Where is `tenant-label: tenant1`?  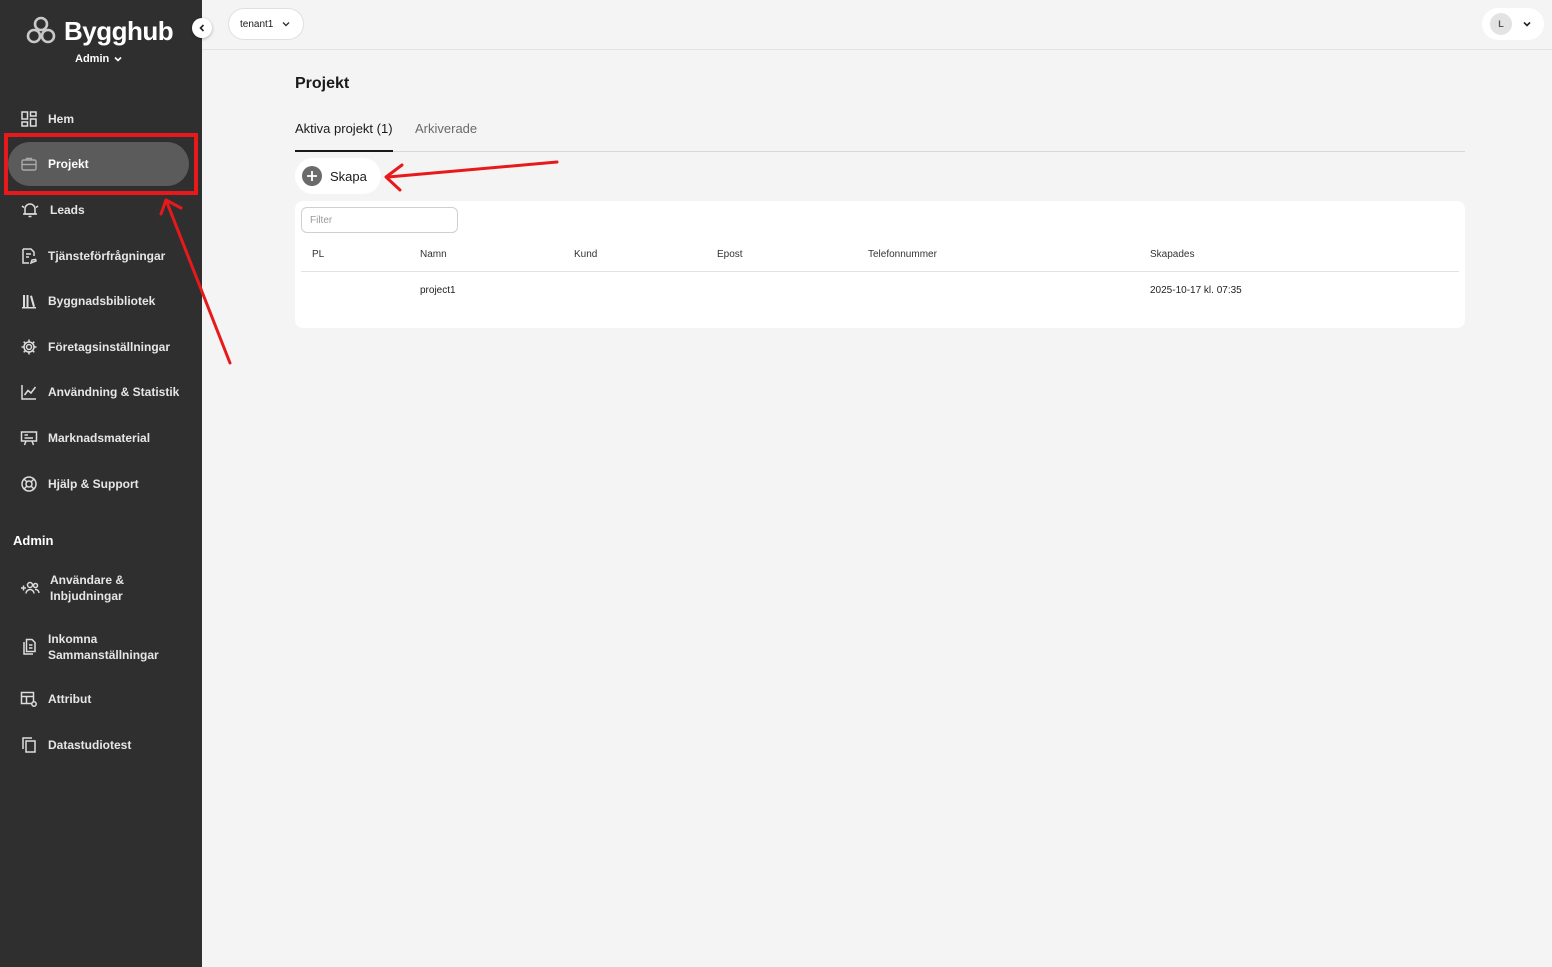
tenant-label: tenant1 is located at coordinates (257, 24).